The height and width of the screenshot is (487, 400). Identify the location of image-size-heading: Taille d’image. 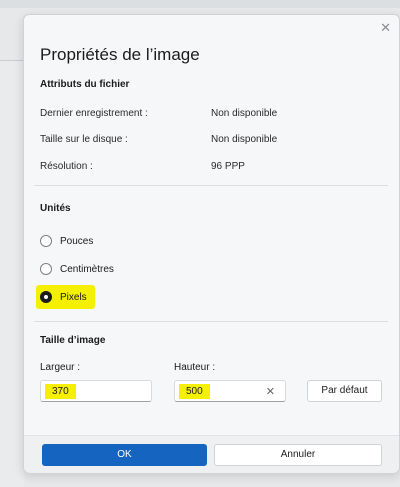
(73, 340).